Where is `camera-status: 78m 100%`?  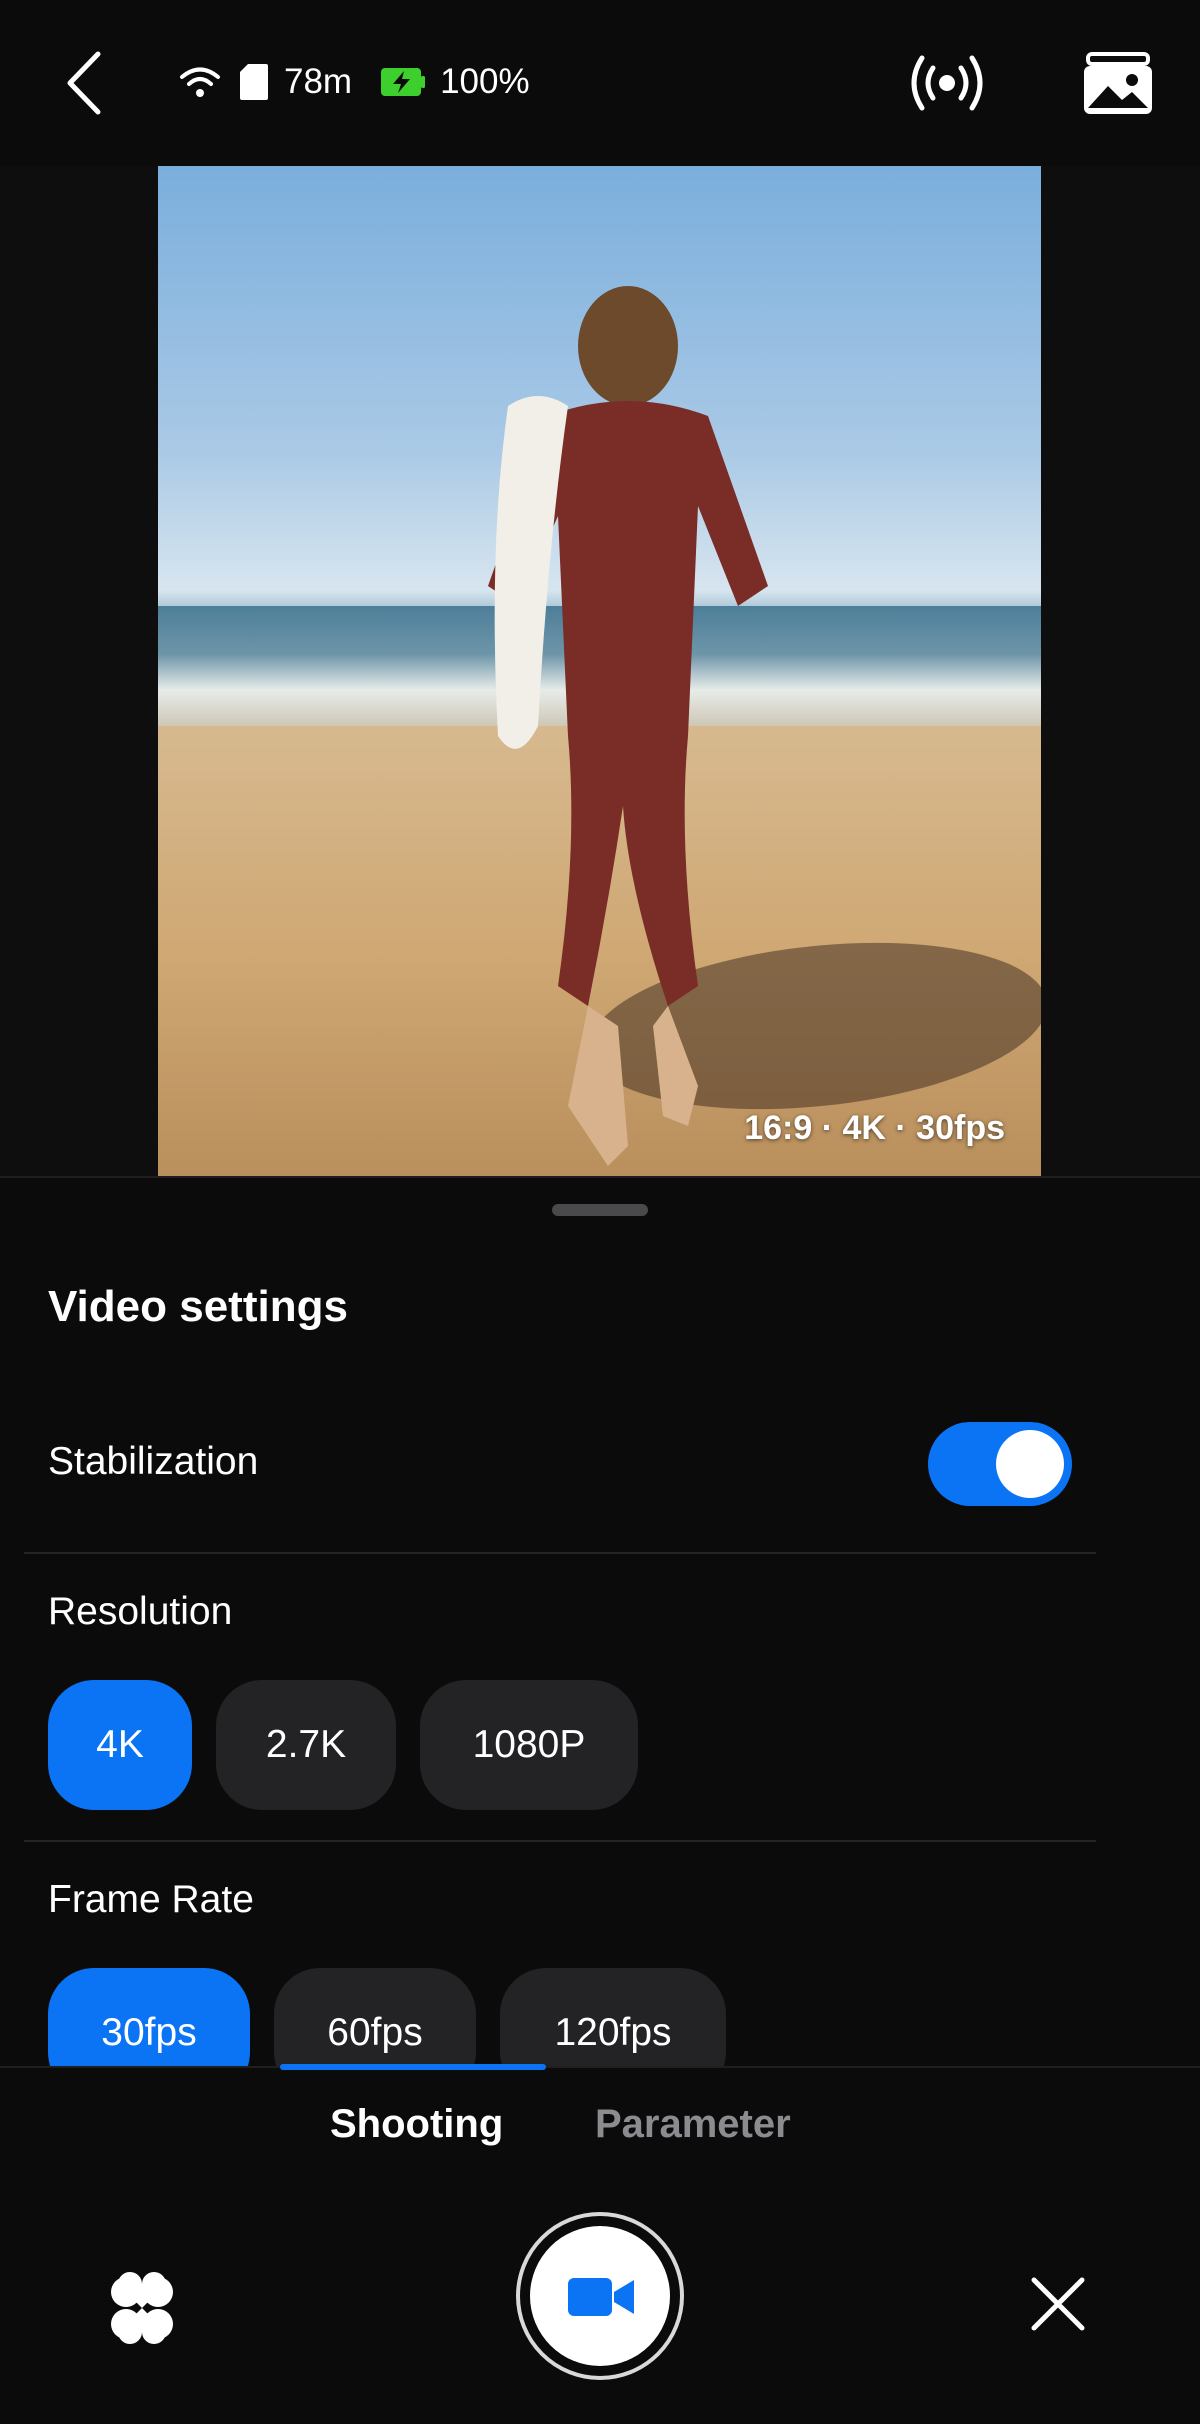 camera-status: 78m 100% is located at coordinates (360, 82).